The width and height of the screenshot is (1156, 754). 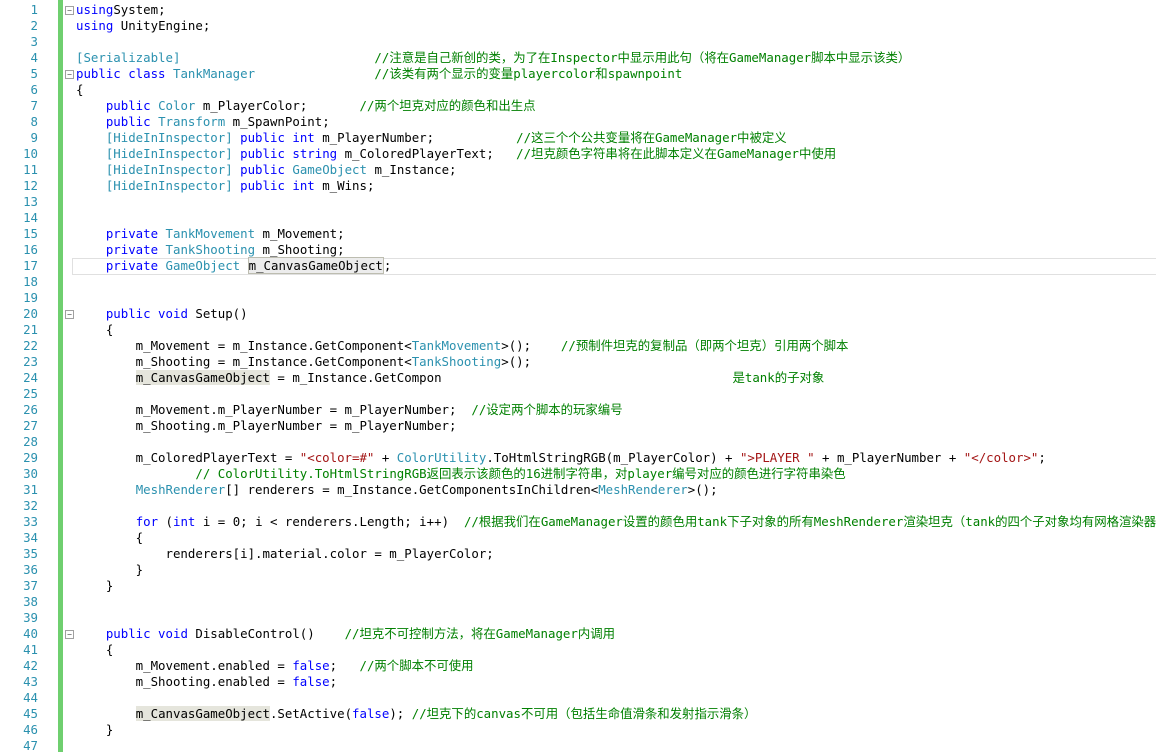 I want to click on code-line: usingSystem;, so click(x=121, y=10).